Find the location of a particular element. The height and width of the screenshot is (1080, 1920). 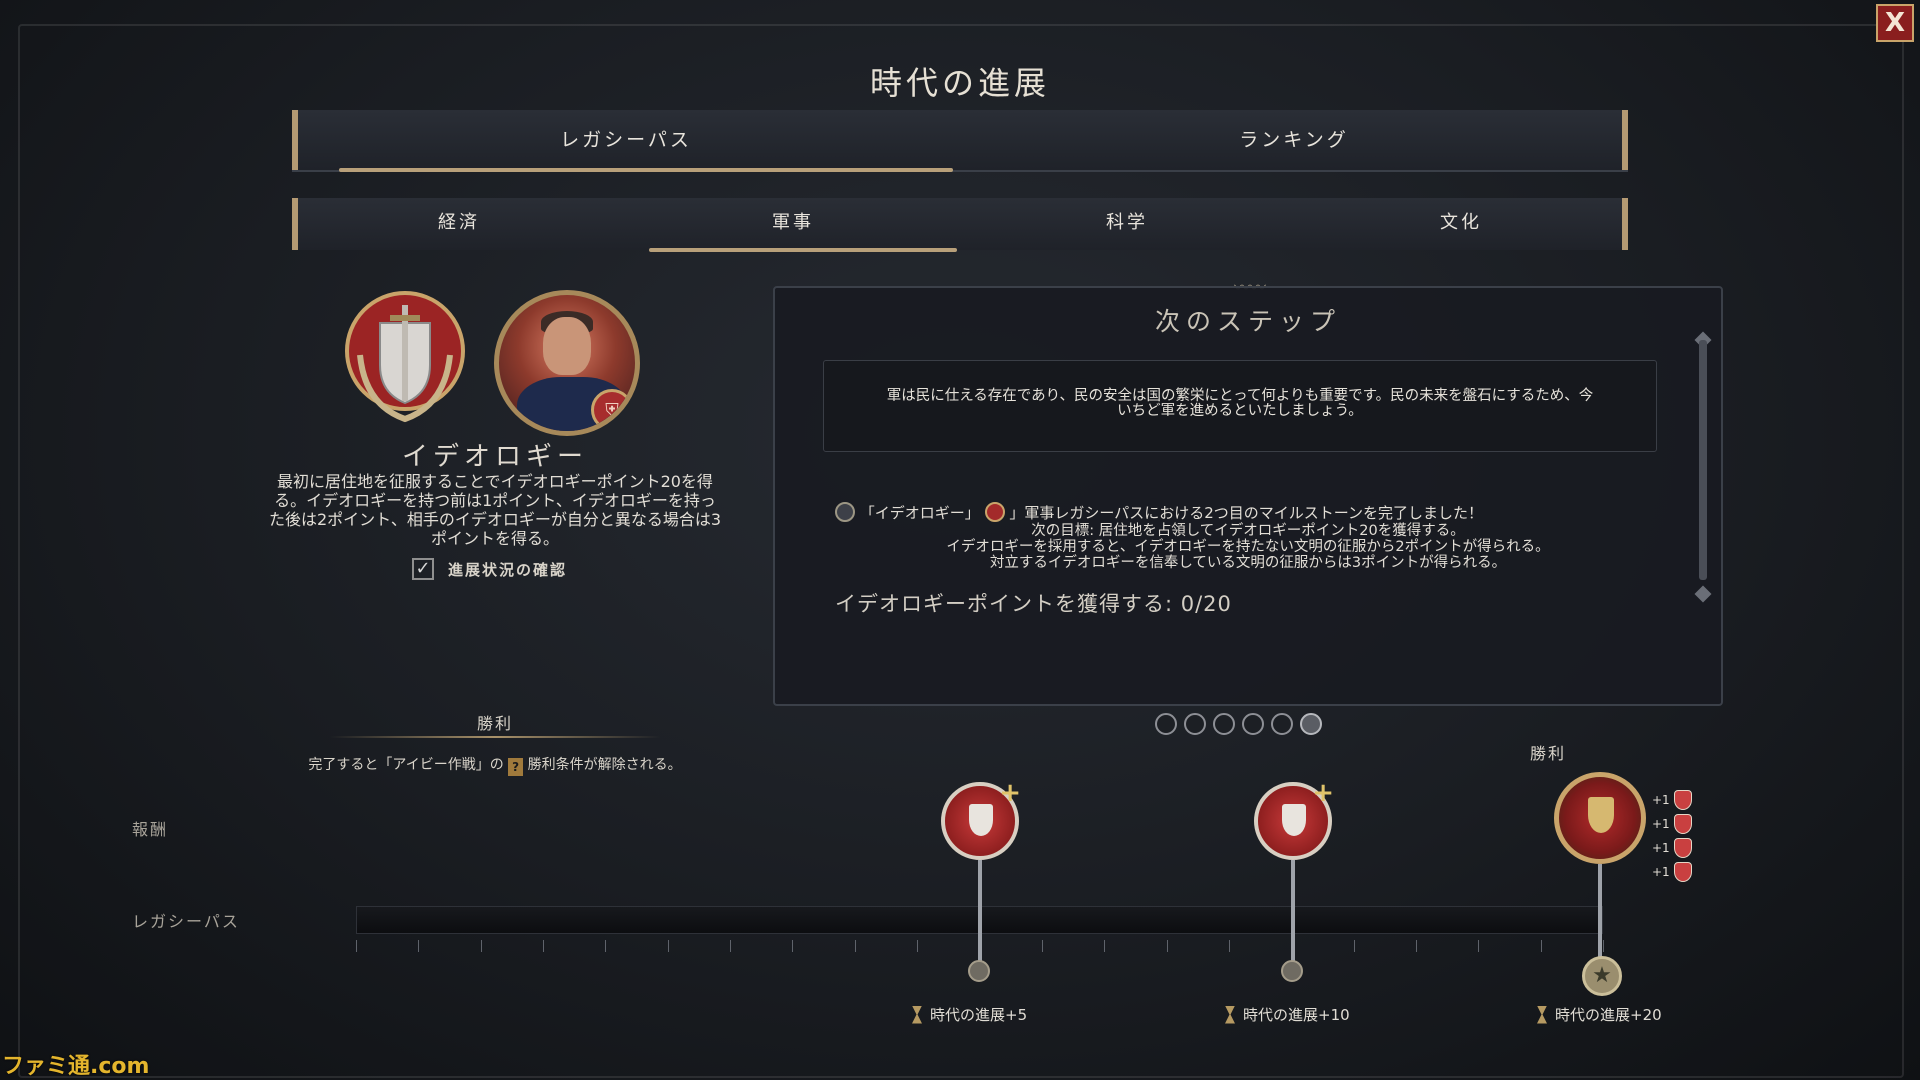

tab-economy: 経済 is located at coordinates (459, 224).